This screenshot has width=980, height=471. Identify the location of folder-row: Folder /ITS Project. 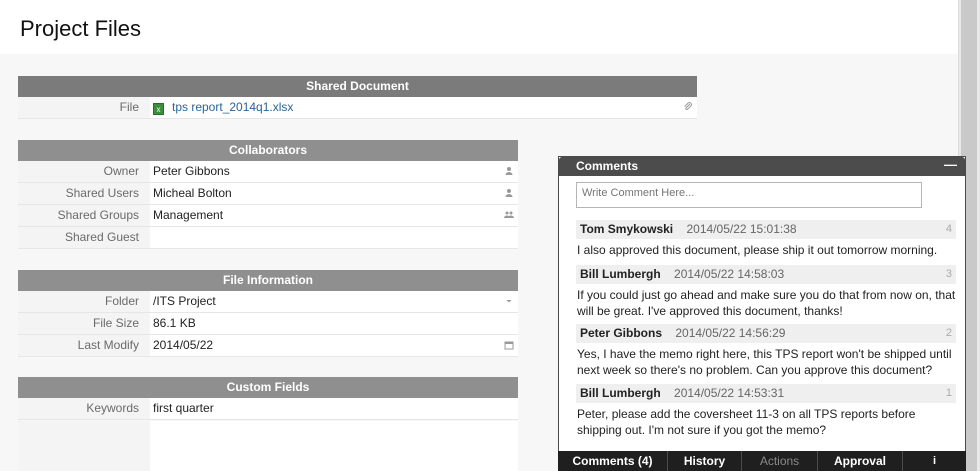
(268, 302).